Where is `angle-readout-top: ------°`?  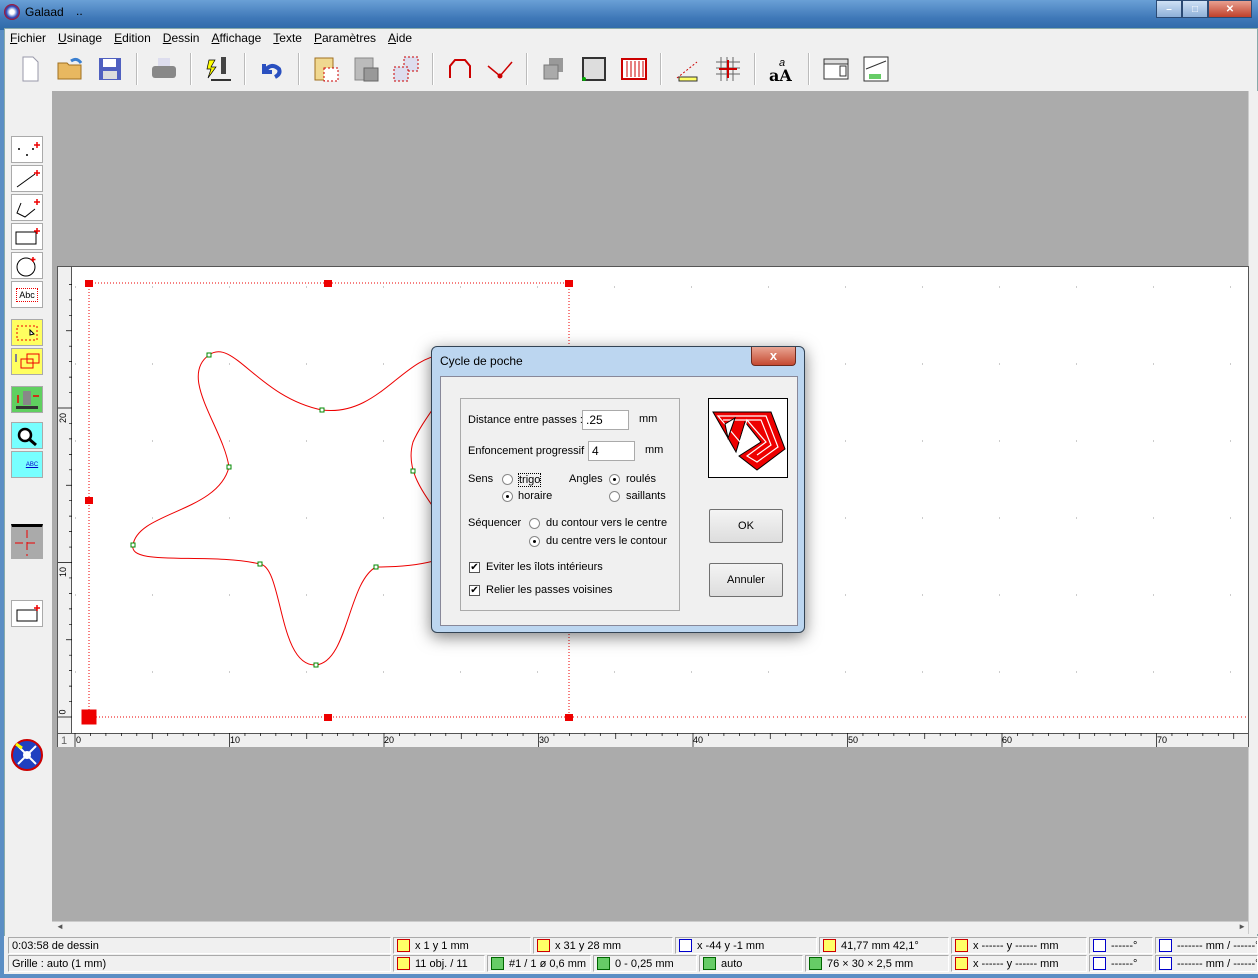
angle-readout-top: ------° is located at coordinates (1121, 945).